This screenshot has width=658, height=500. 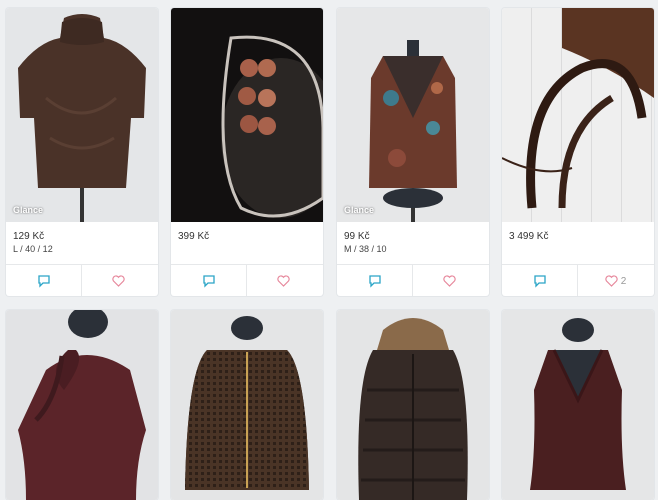 What do you see at coordinates (365, 249) in the screenshot?
I see `product-size: M / 38 / 10` at bounding box center [365, 249].